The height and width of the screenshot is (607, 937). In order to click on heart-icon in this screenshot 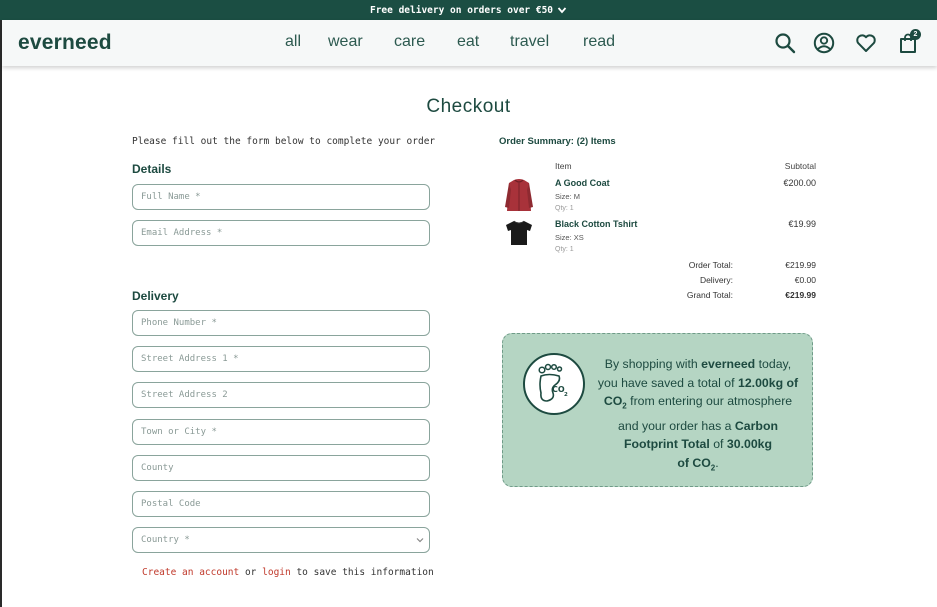, I will do `click(866, 43)`.